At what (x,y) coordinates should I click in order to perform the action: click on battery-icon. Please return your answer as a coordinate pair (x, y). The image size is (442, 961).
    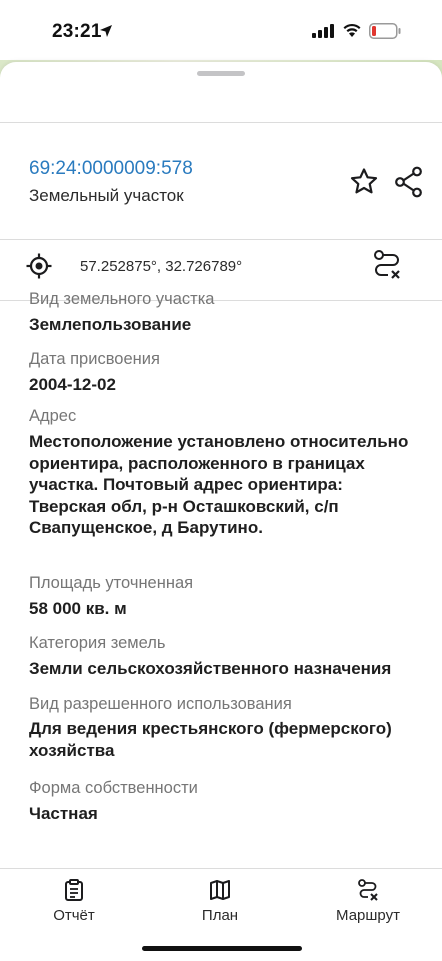
    Looking at the image, I should click on (385, 31).